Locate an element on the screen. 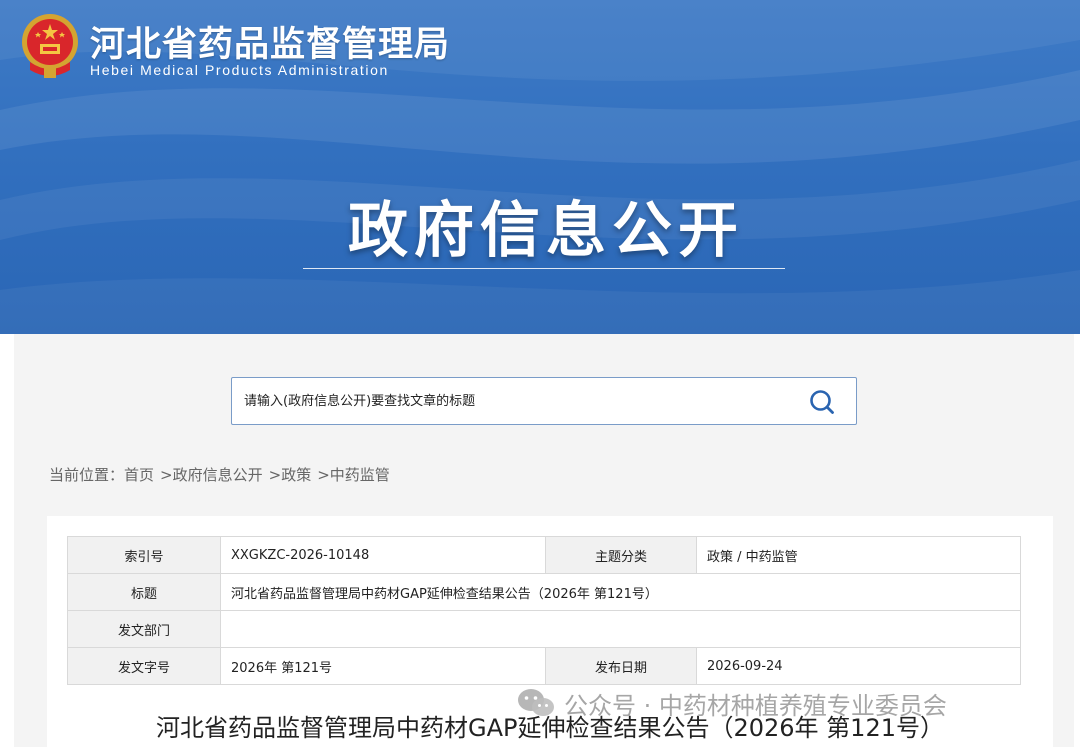 This screenshot has height=747, width=1080. table-row: 索引号 XXGKZC-2026-10148 主题分类 政策 / 中药监管 is located at coordinates (544, 555).